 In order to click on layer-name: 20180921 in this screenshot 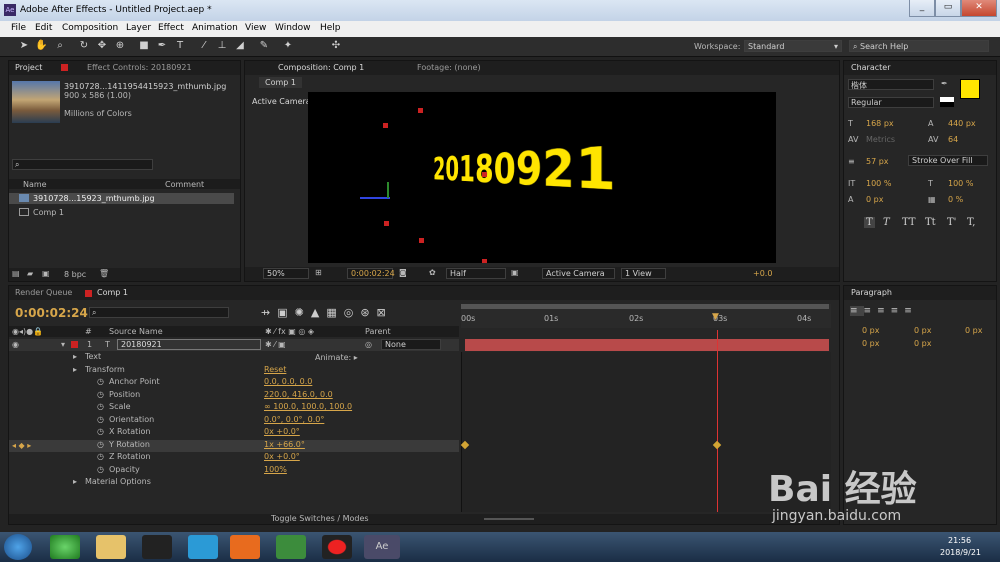, I will do `click(189, 344)`.